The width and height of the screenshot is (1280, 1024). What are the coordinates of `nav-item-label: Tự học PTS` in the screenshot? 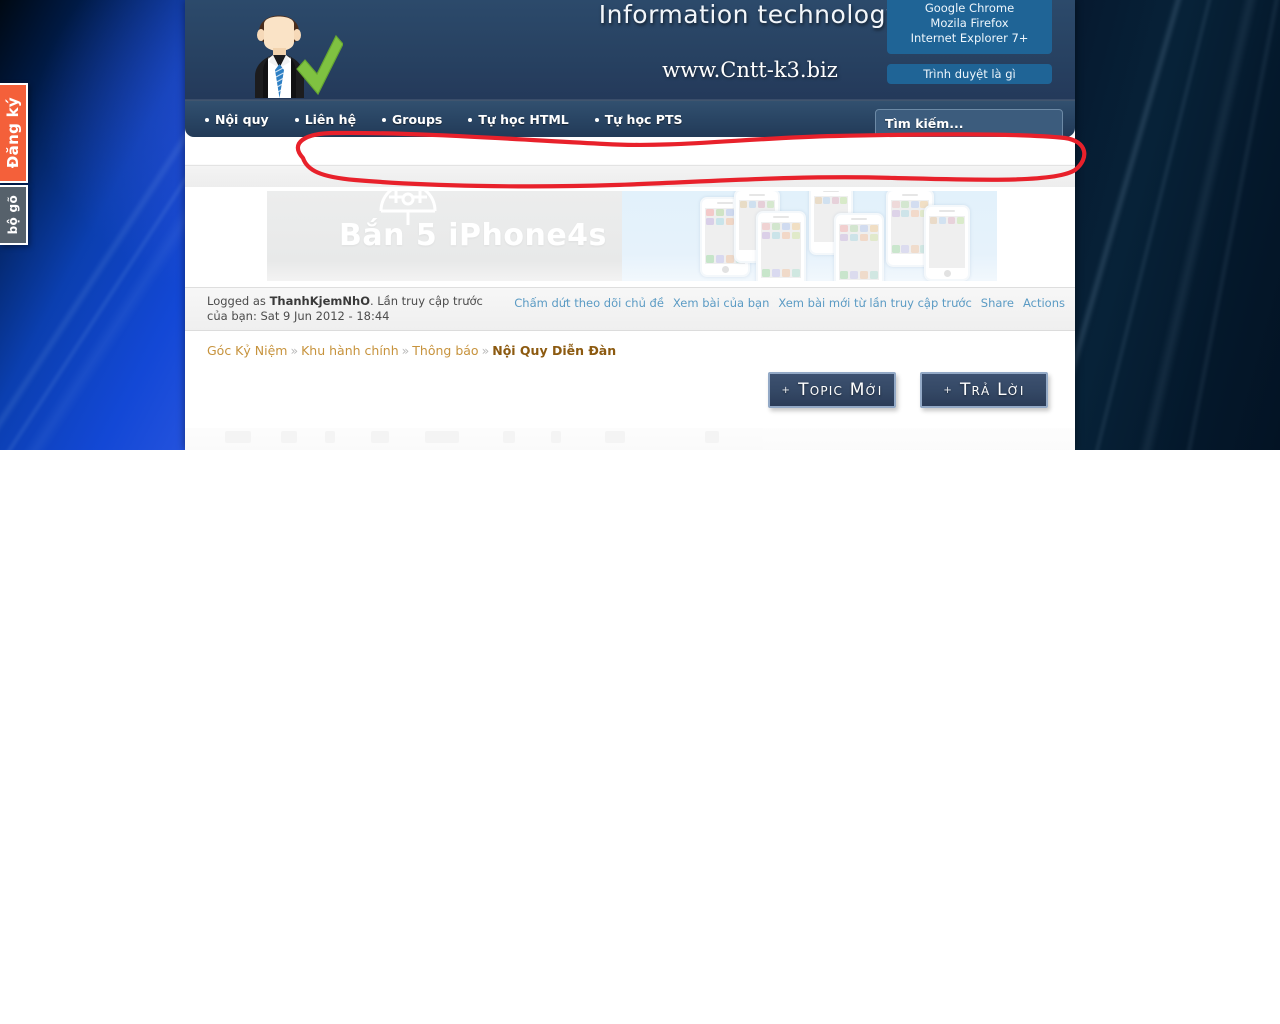 It's located at (643, 119).